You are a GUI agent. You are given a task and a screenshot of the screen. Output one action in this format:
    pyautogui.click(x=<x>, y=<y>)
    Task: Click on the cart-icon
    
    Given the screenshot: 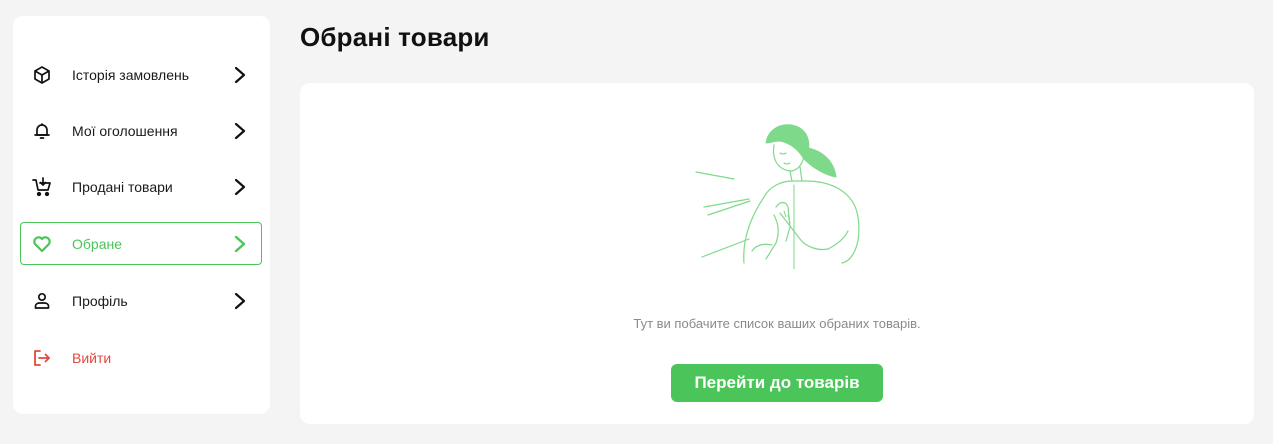 What is the action you would take?
    pyautogui.click(x=42, y=186)
    